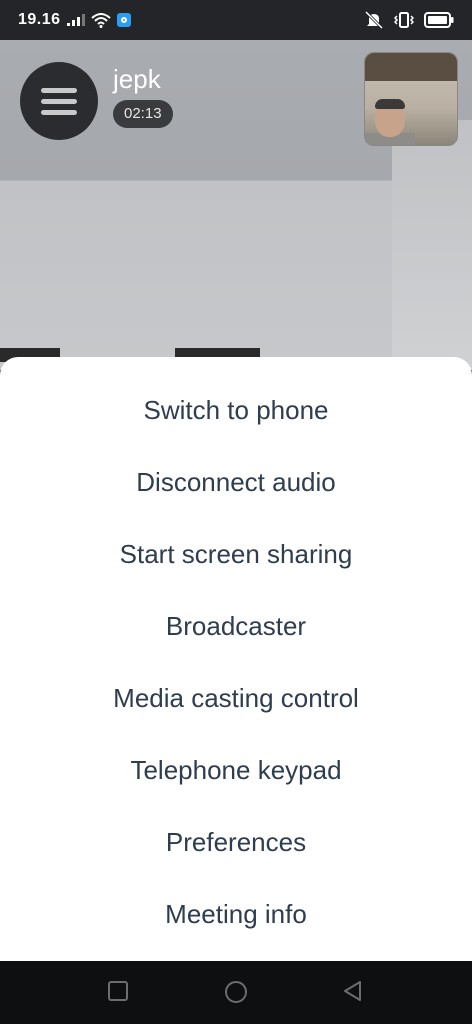 This screenshot has height=1024, width=472. Describe the element at coordinates (75, 20) in the screenshot. I see `signal-icon` at that location.